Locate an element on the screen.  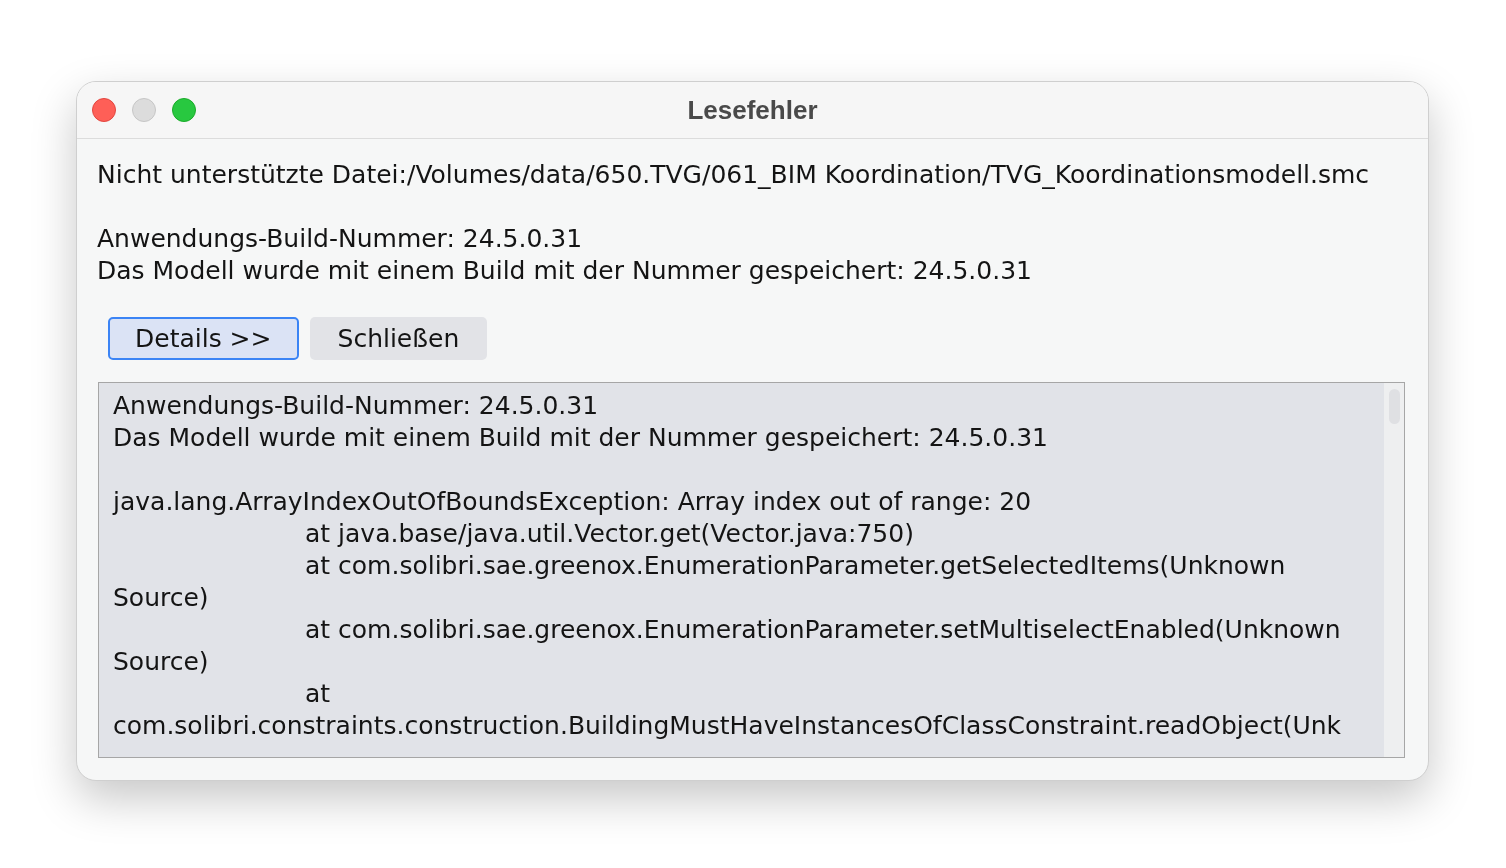
details-text-line: at com.solibri.sae.greenox.EnumerationParameter.setMultiselectEnabled(Unknown is located at coordinates (823, 630).